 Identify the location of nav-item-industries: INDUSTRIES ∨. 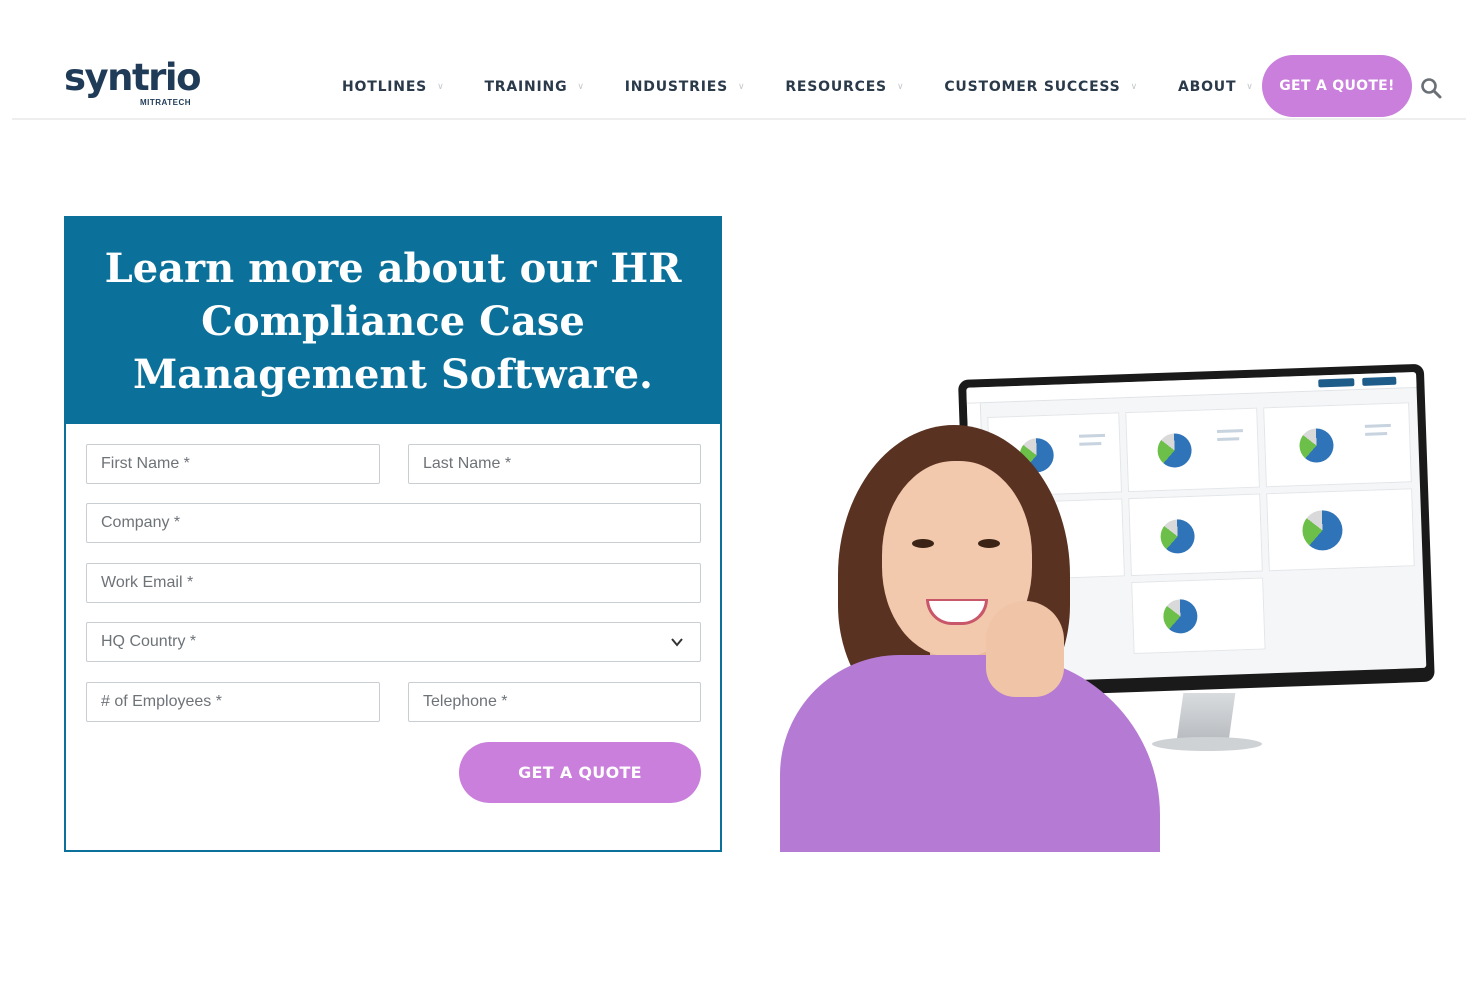
(685, 87).